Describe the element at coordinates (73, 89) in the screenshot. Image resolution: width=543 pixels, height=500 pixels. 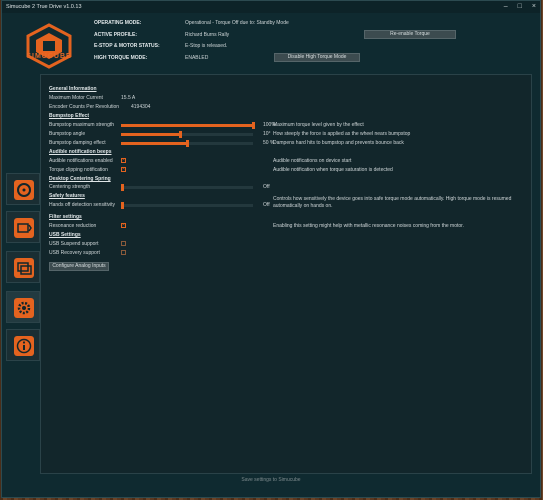
I see `general-heading: General Information` at that location.